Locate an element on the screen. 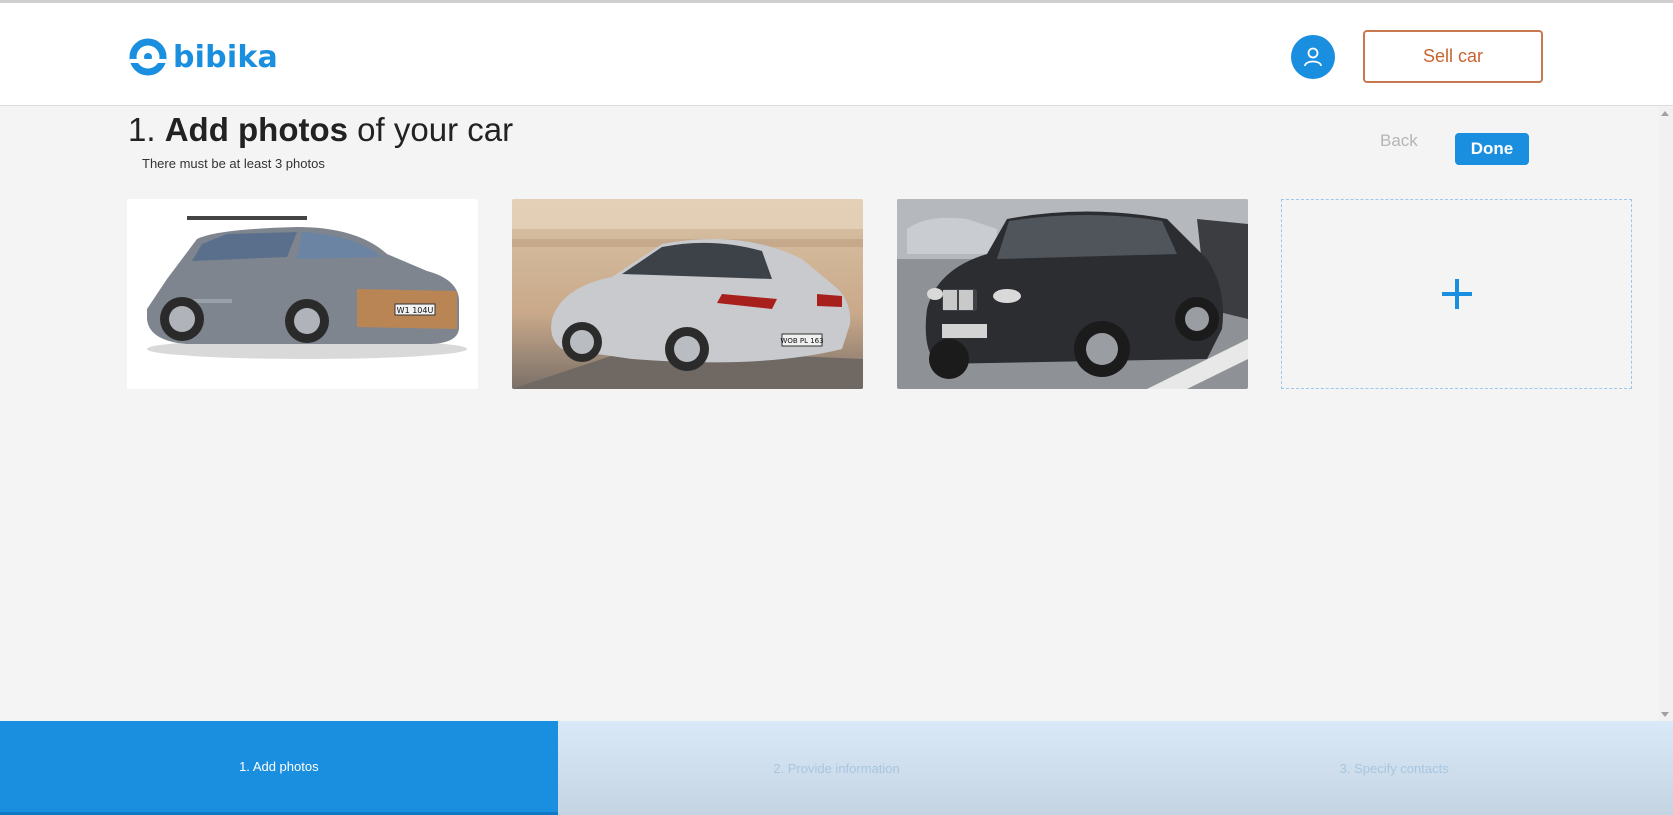 Image resolution: width=1673 pixels, height=815 pixels. car-photo-1-image: W1 104U is located at coordinates (302, 294).